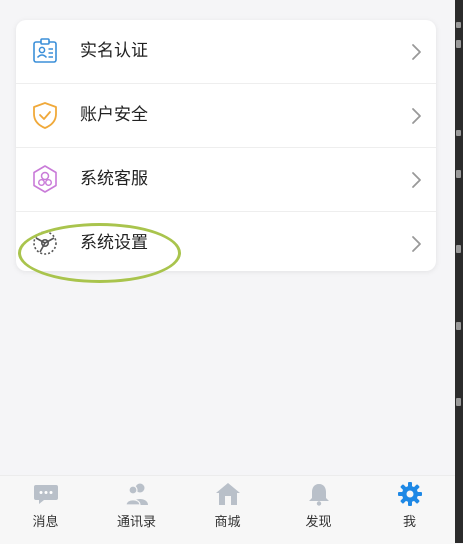 This screenshot has width=463, height=544. I want to click on menu-item-label: 系统设置, so click(114, 243).